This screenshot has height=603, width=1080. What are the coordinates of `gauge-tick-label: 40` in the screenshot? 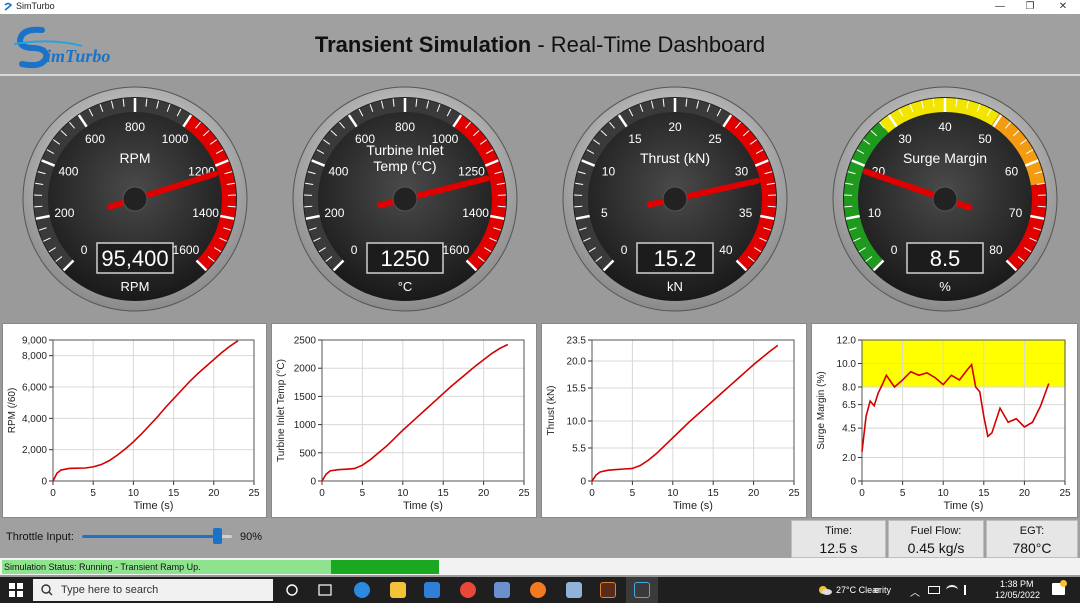 It's located at (726, 250).